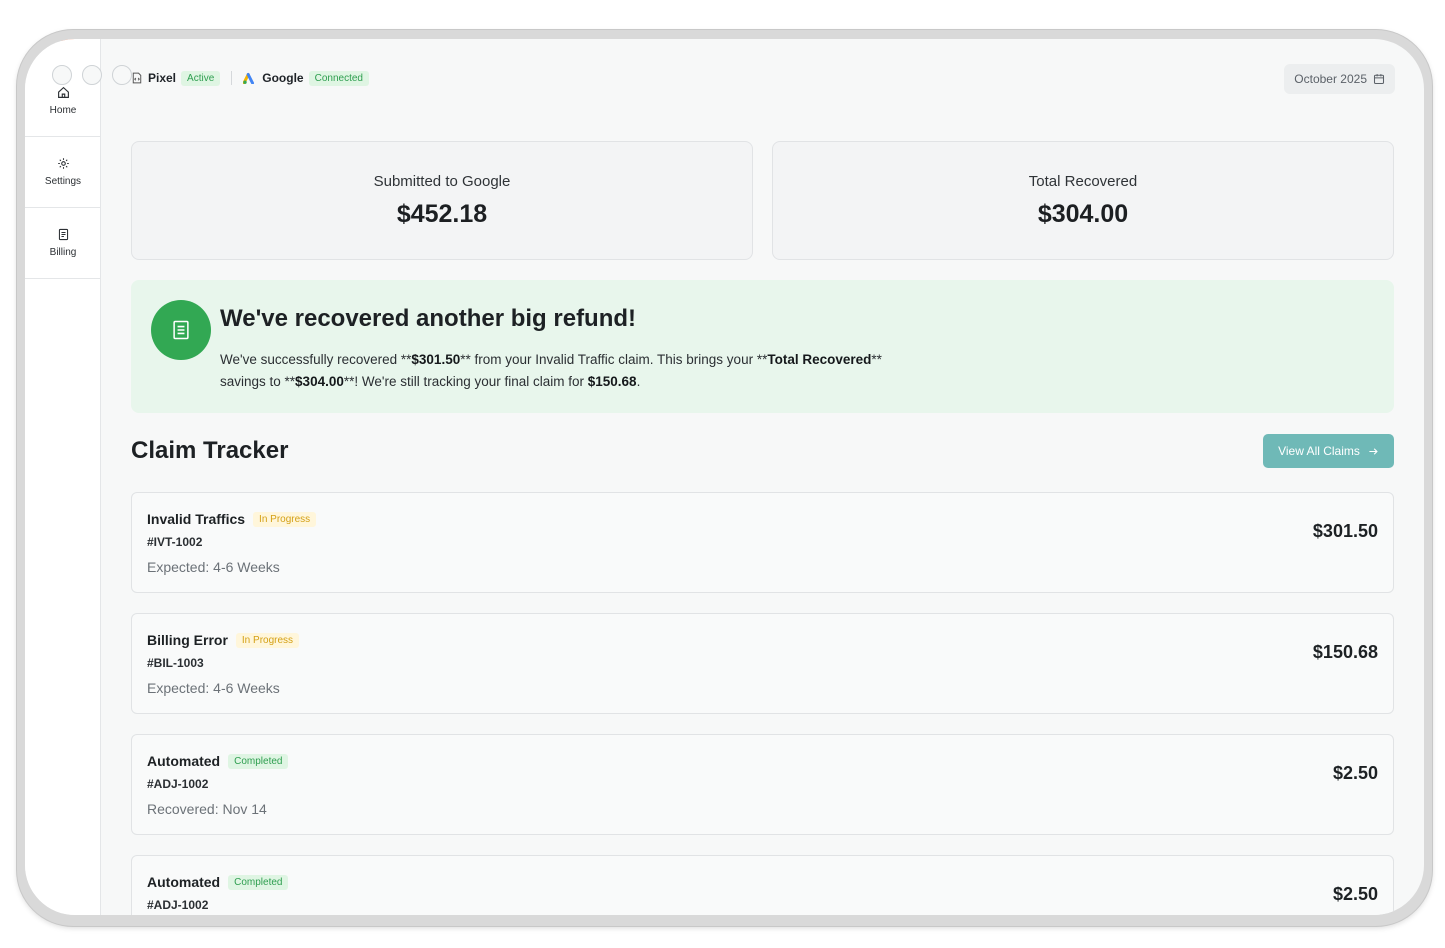  What do you see at coordinates (63, 101) in the screenshot?
I see `sidebar-item-home: Home` at bounding box center [63, 101].